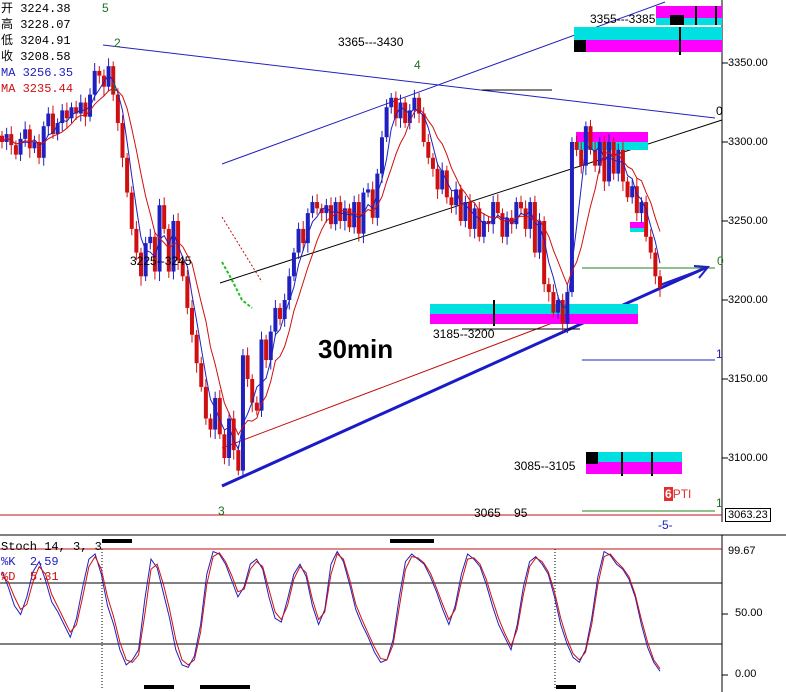 Image resolution: width=786 pixels, height=692 pixels. Describe the element at coordinates (634, 468) in the screenshot. I see `zone-3085-magenta` at that location.